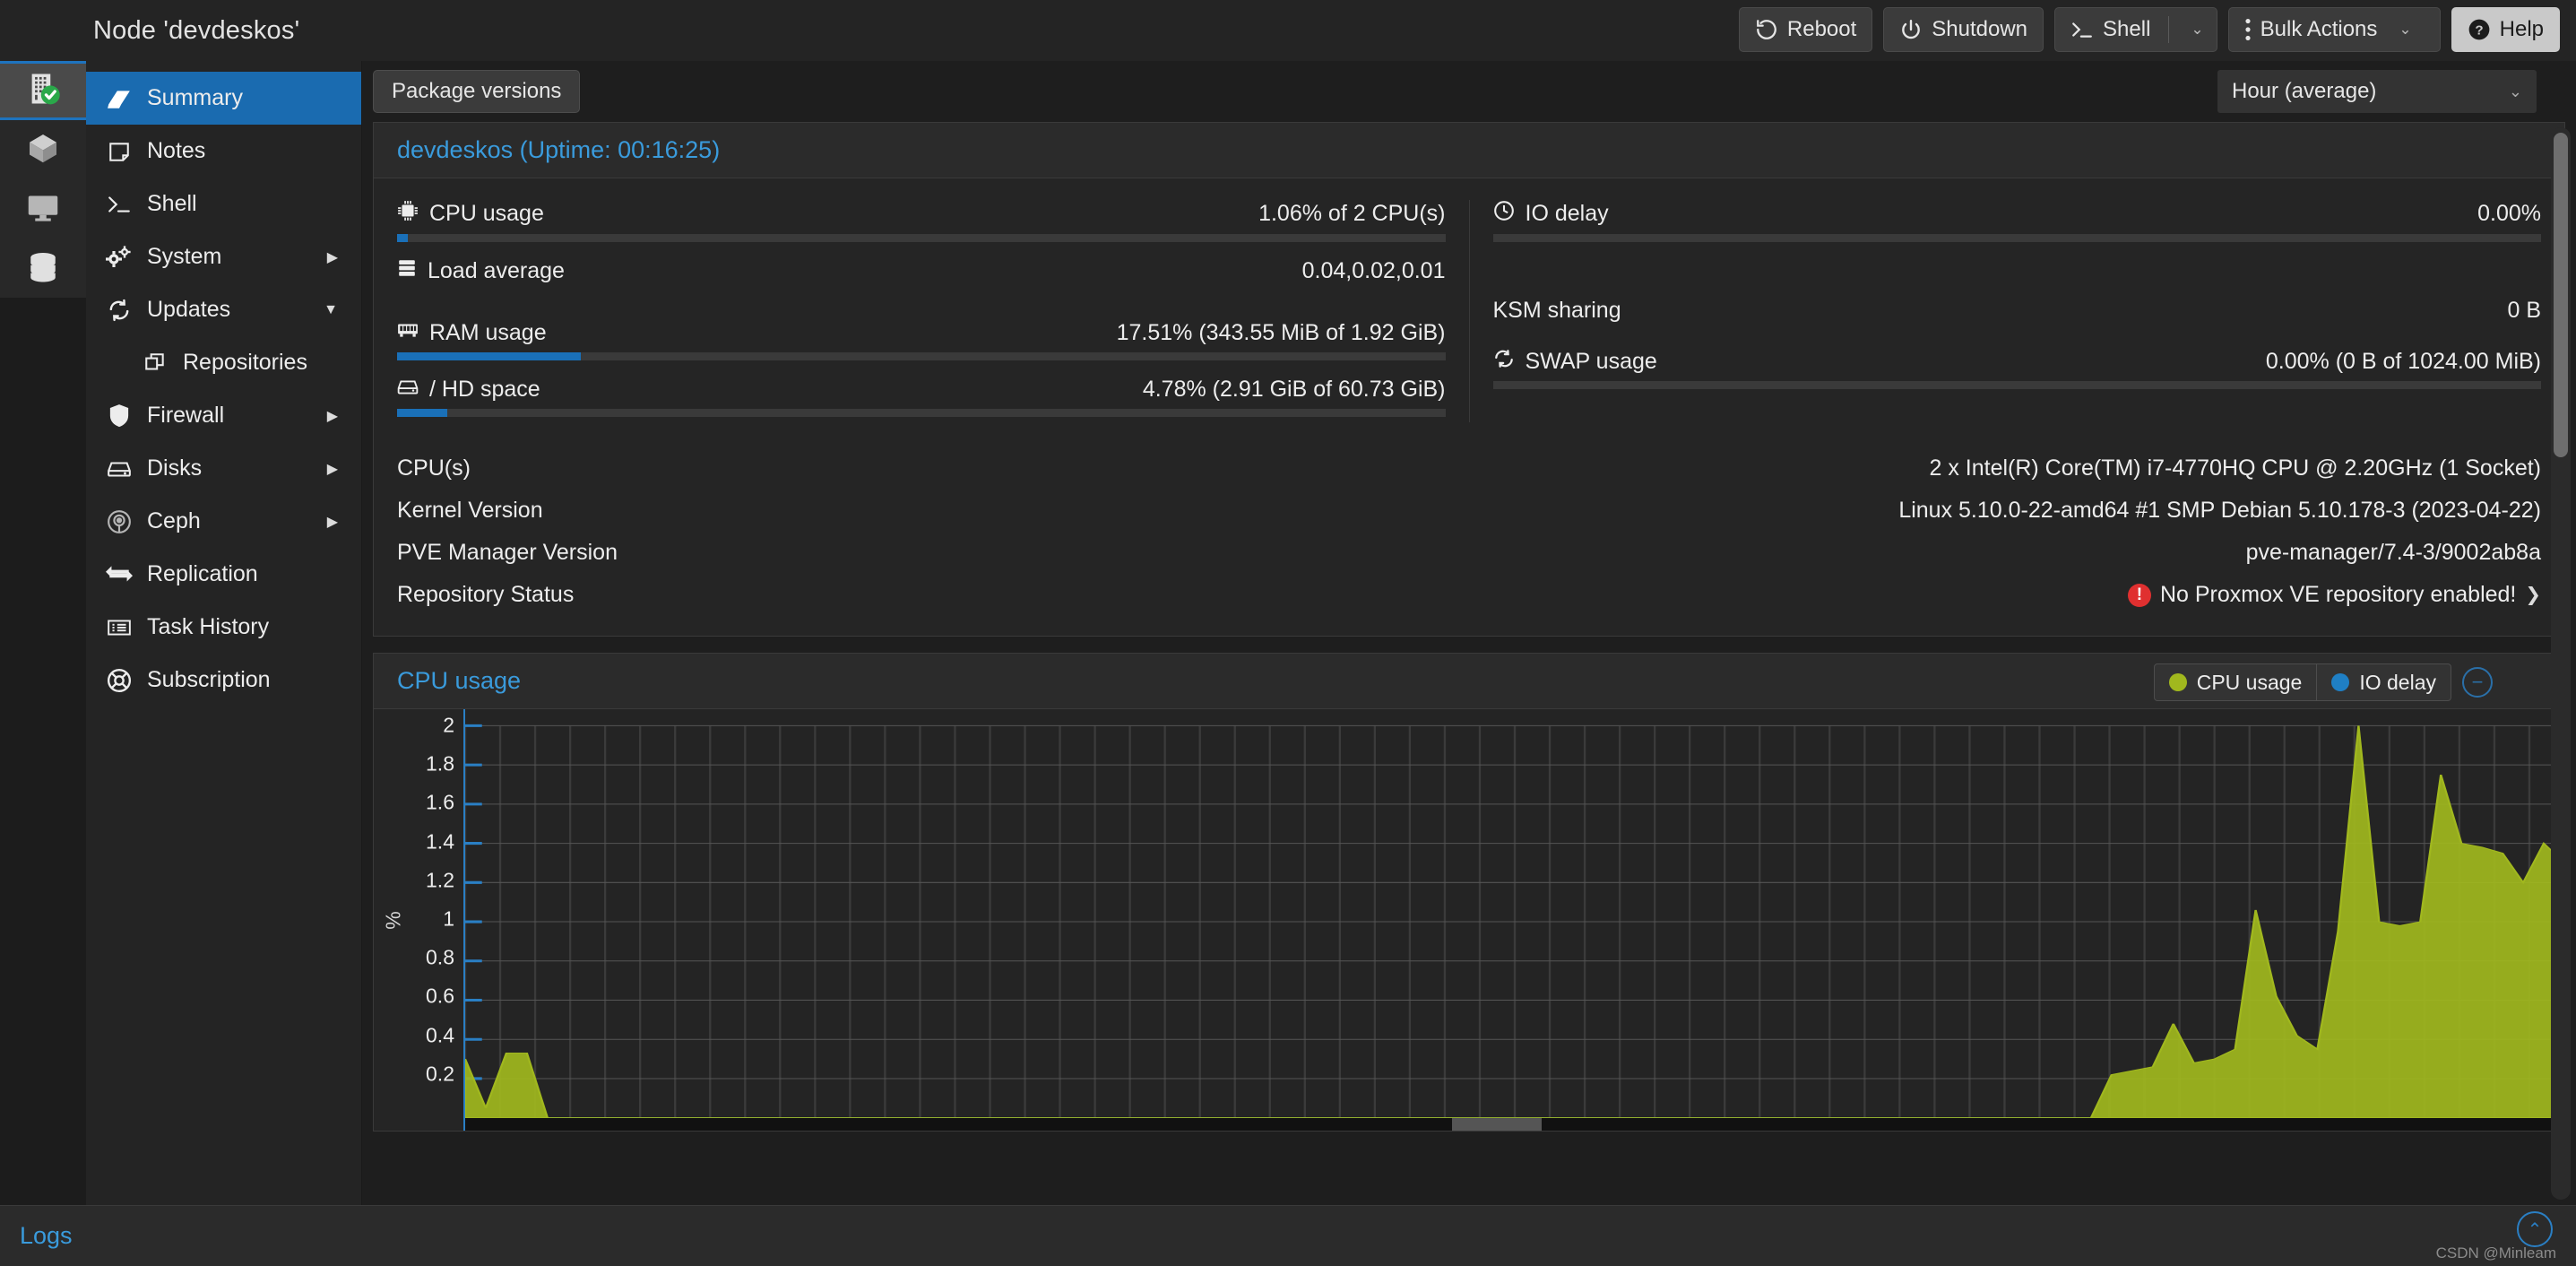 The height and width of the screenshot is (1266, 2576). I want to click on chart-panel-header: CPU usage CPU usage IO delay −, so click(1469, 681).